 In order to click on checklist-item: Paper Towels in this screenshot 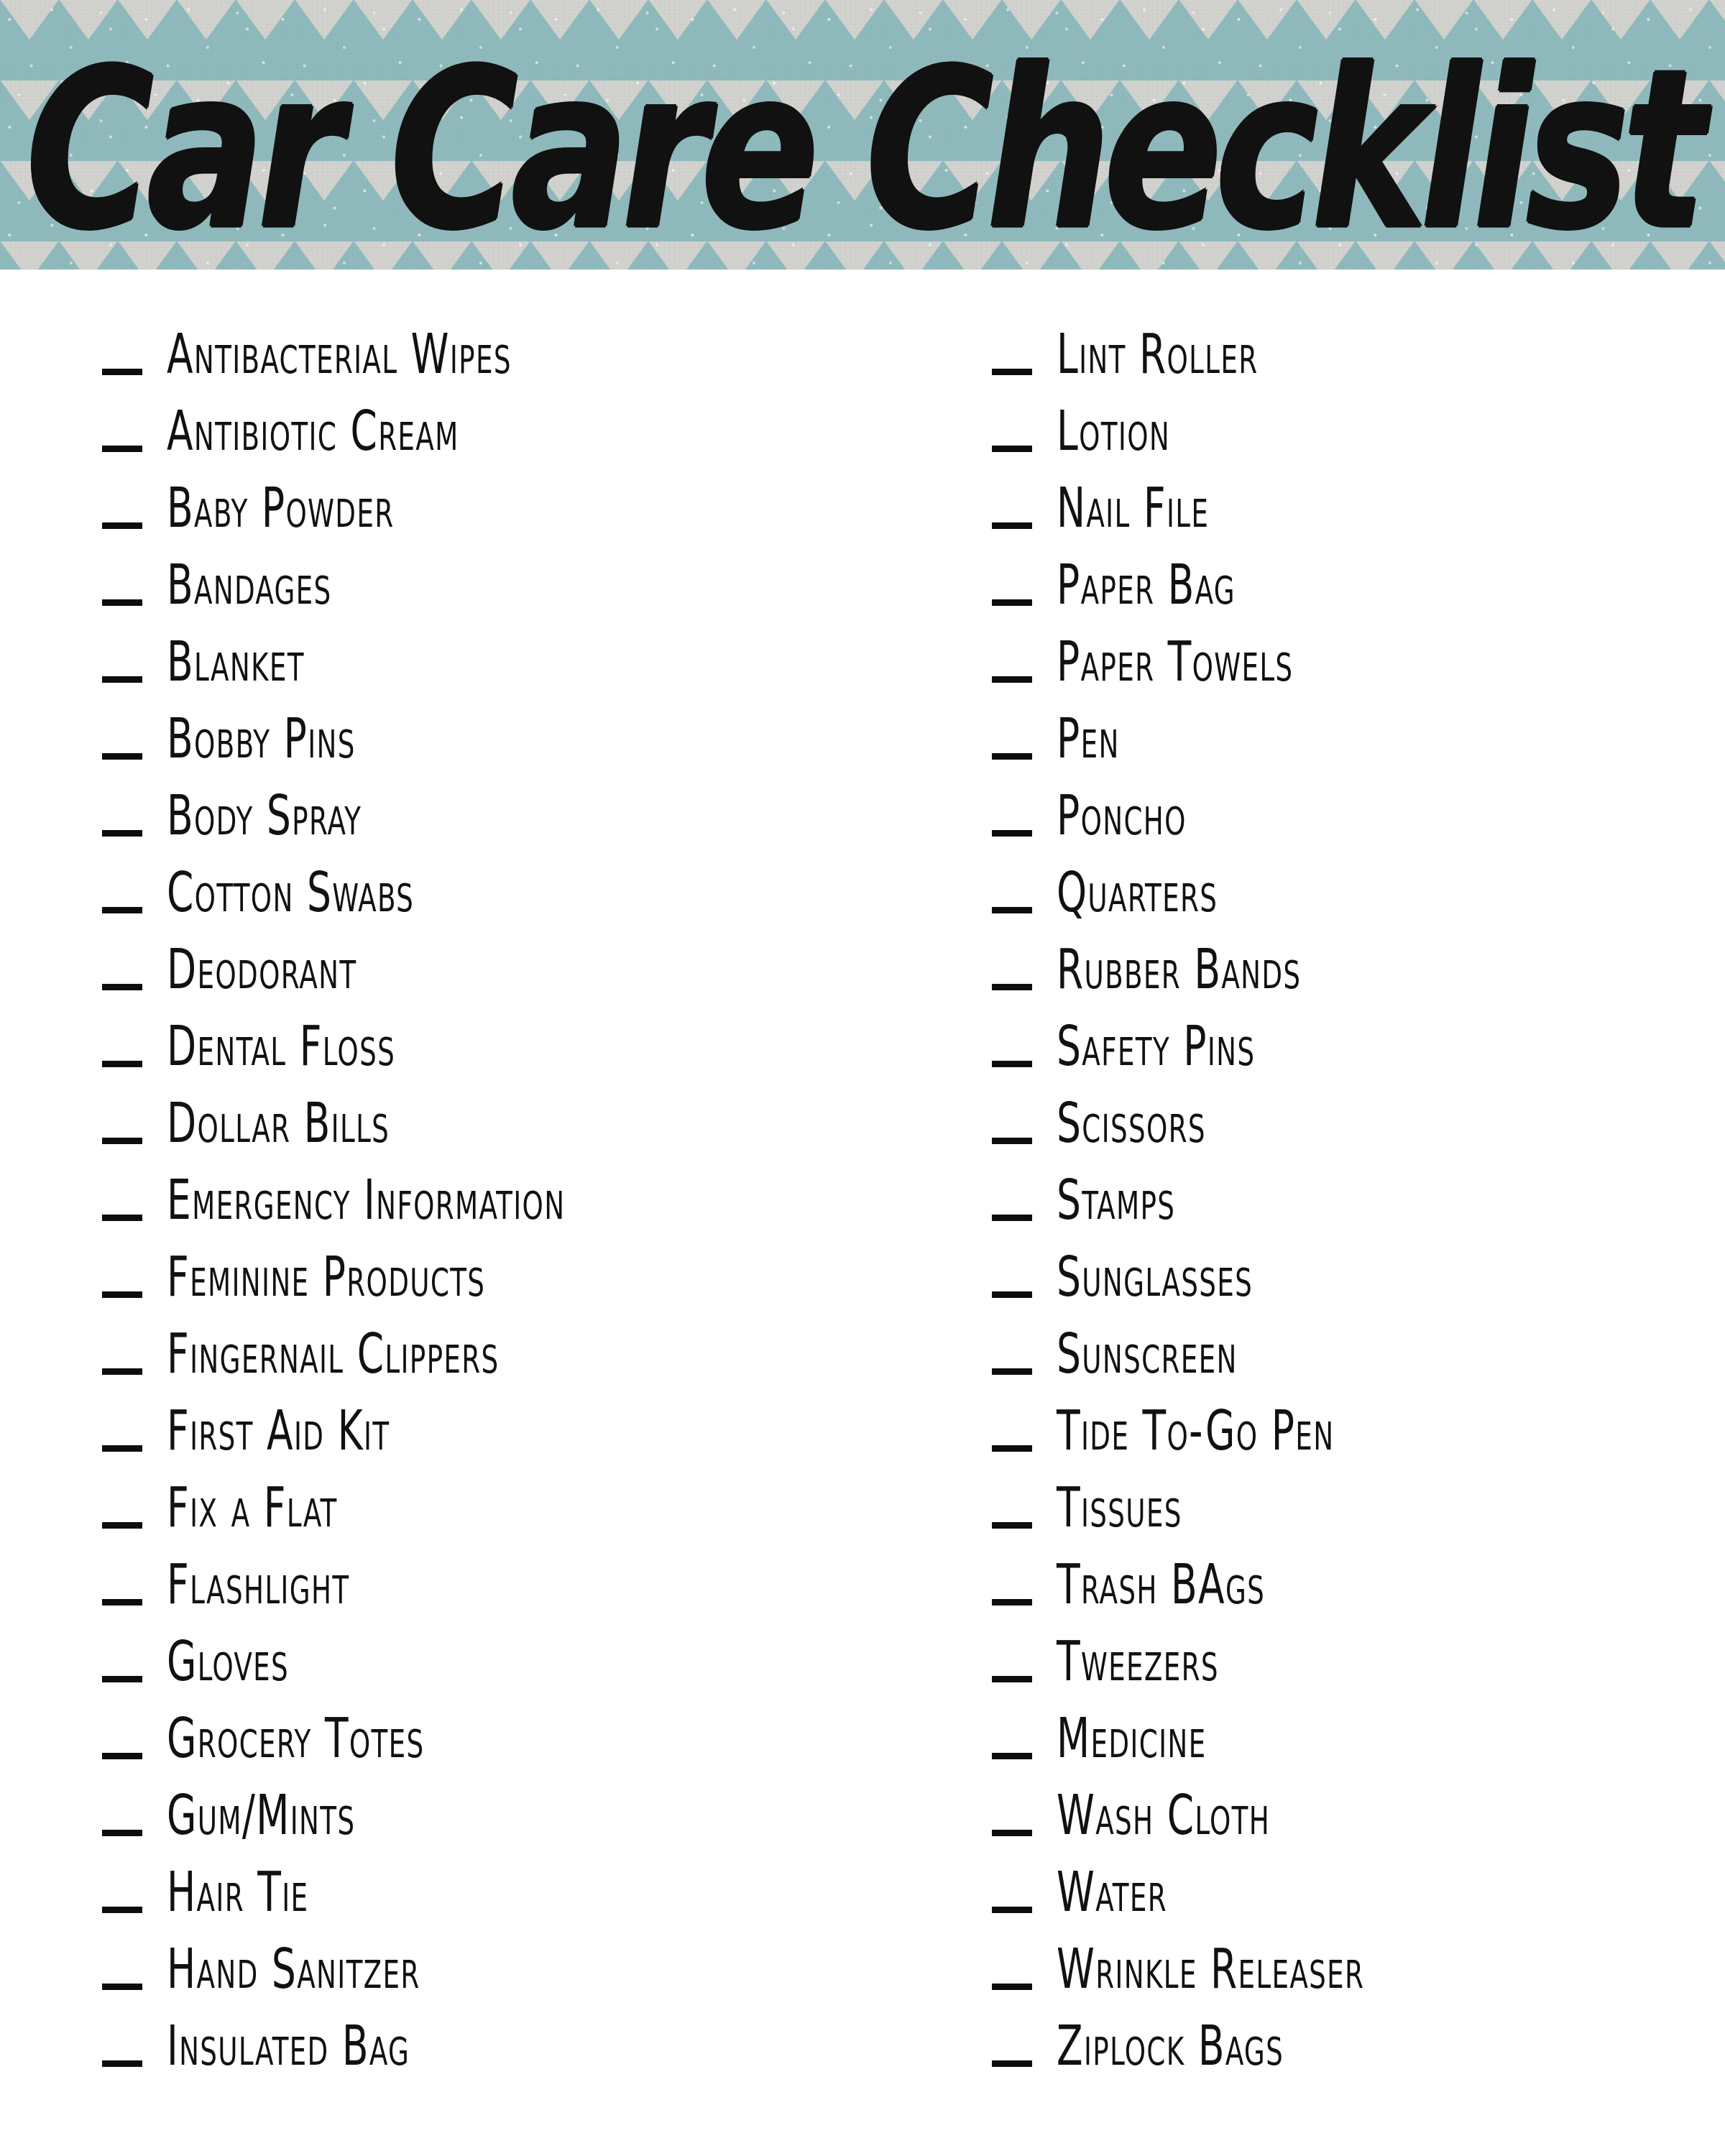, I will do `click(1358, 651)`.